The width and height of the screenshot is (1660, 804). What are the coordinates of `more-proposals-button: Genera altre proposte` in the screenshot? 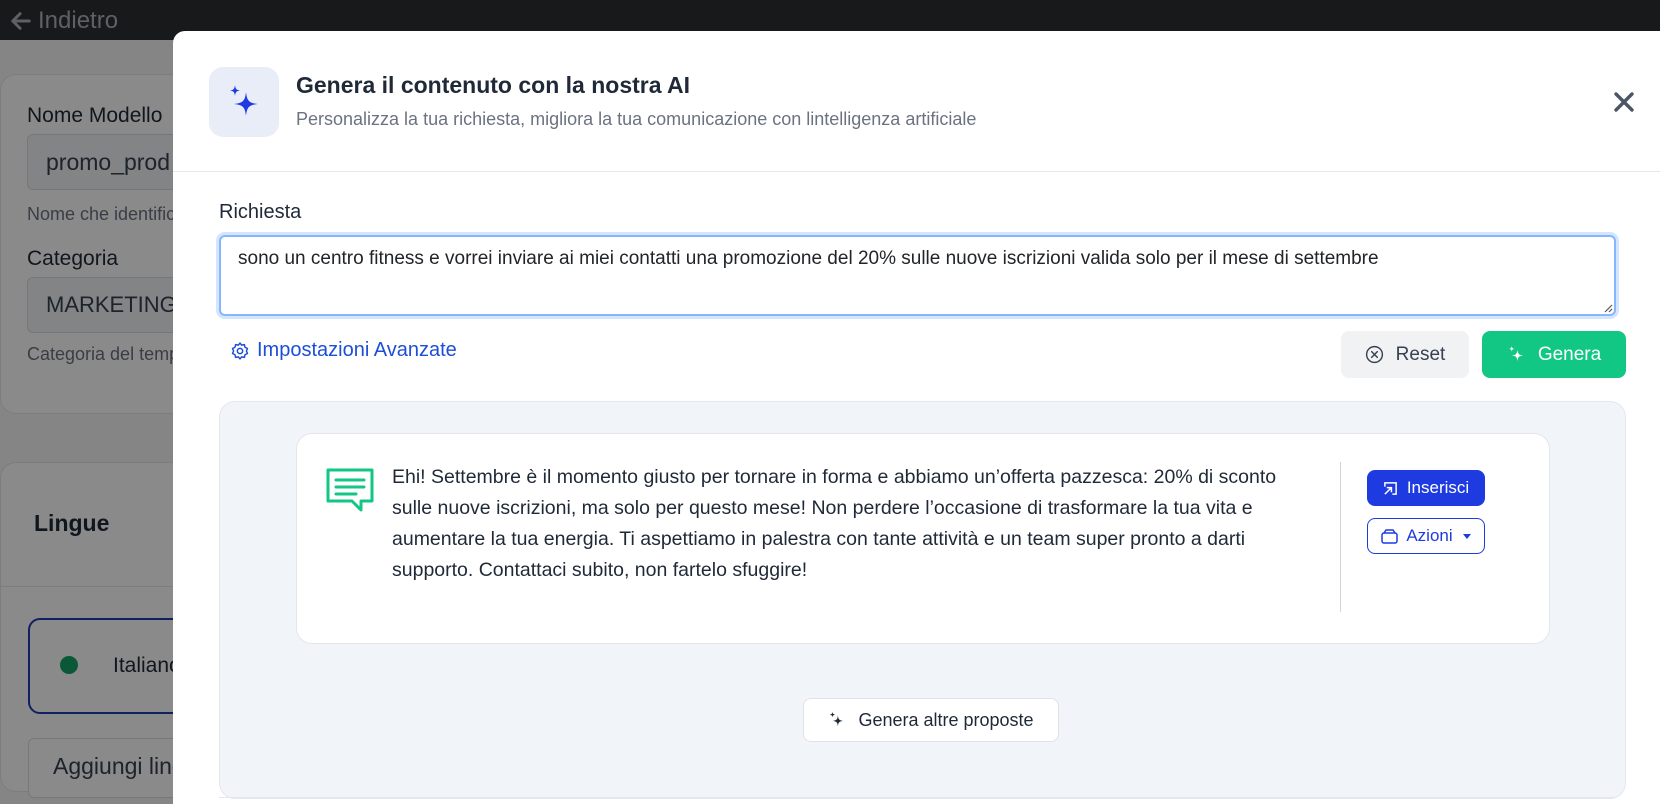 It's located at (931, 720).